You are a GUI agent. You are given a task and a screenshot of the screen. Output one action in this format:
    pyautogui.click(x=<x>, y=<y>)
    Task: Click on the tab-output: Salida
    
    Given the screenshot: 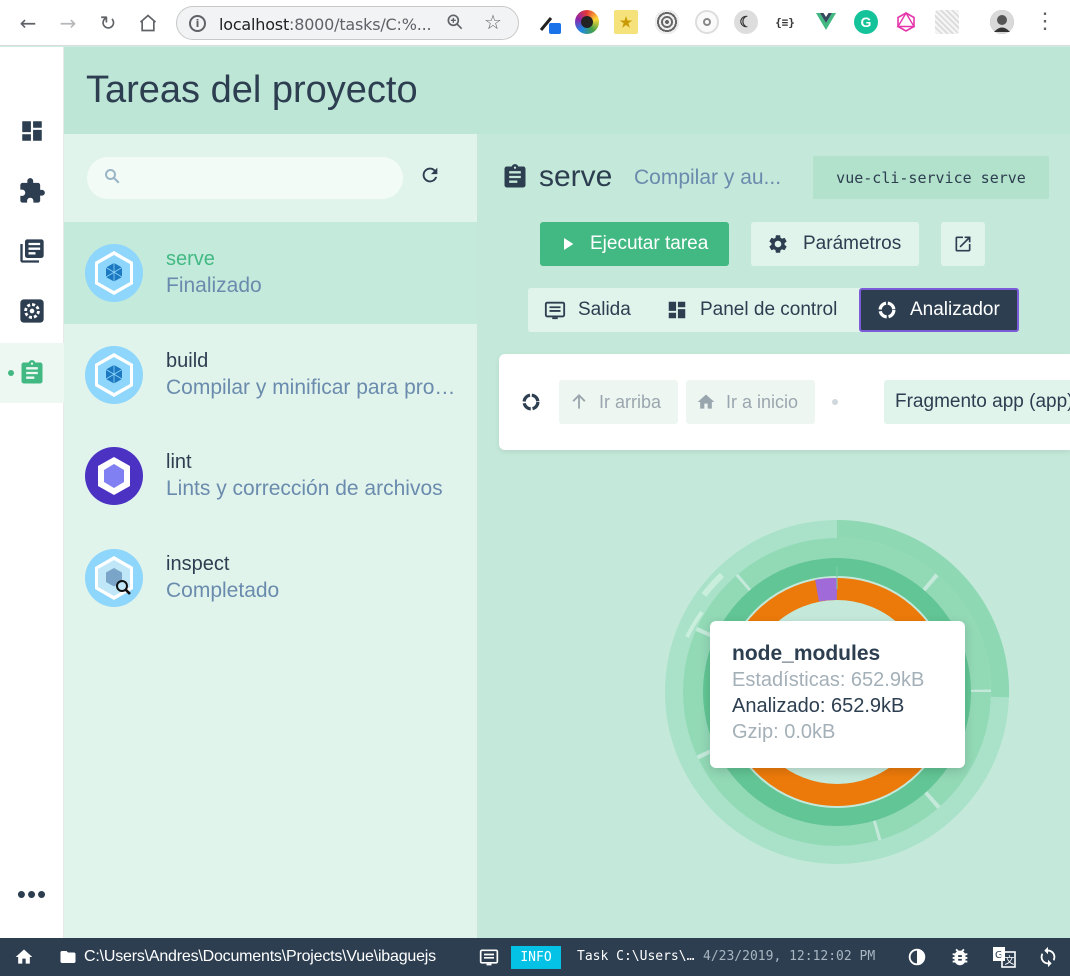 What is the action you would take?
    pyautogui.click(x=587, y=310)
    